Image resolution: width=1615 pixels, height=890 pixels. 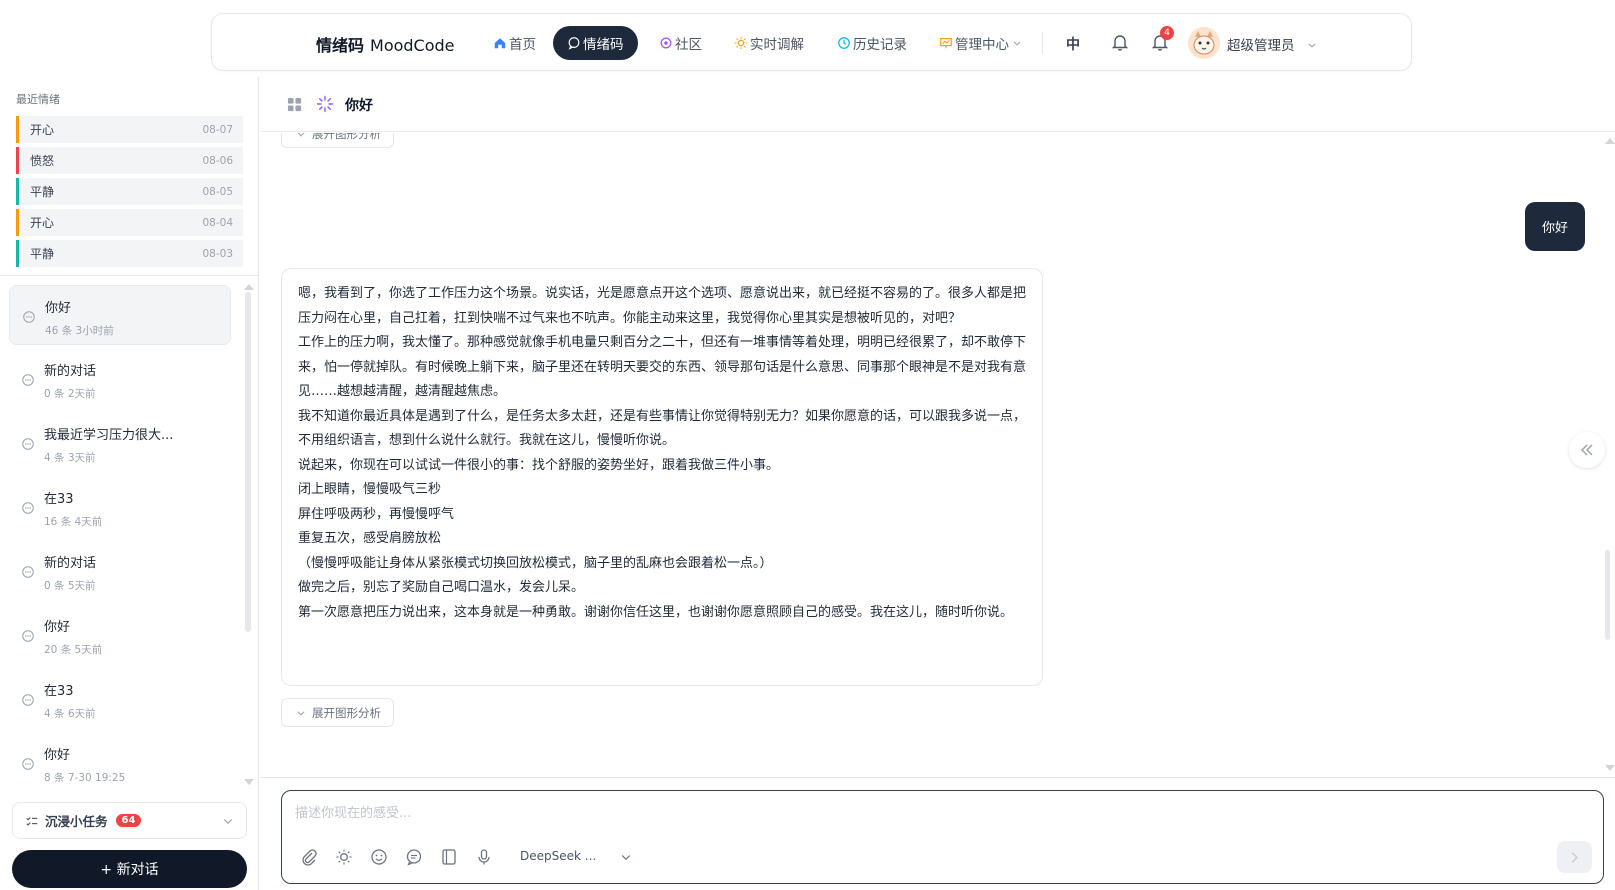 I want to click on language-switch: 中, so click(x=1073, y=44).